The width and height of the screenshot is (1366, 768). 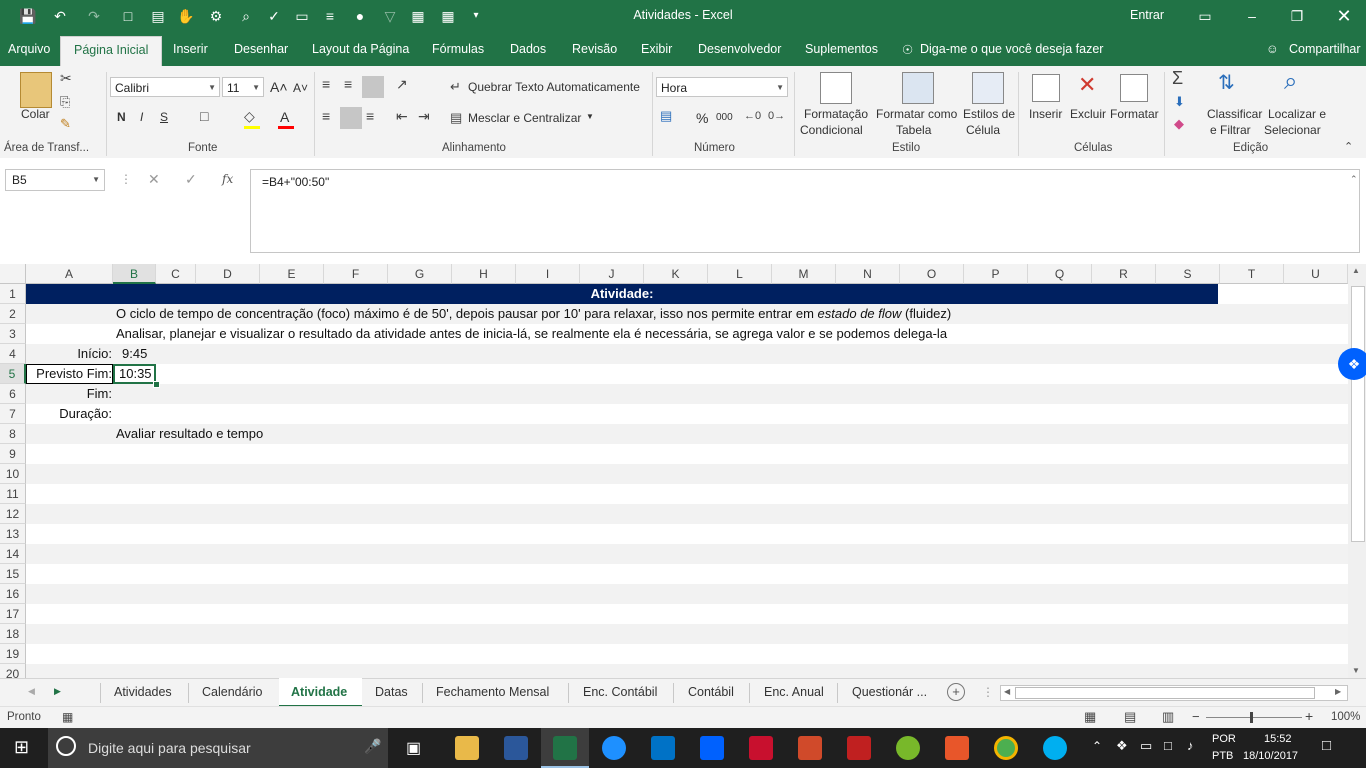 I want to click on row-header: 5, so click(x=13, y=374).